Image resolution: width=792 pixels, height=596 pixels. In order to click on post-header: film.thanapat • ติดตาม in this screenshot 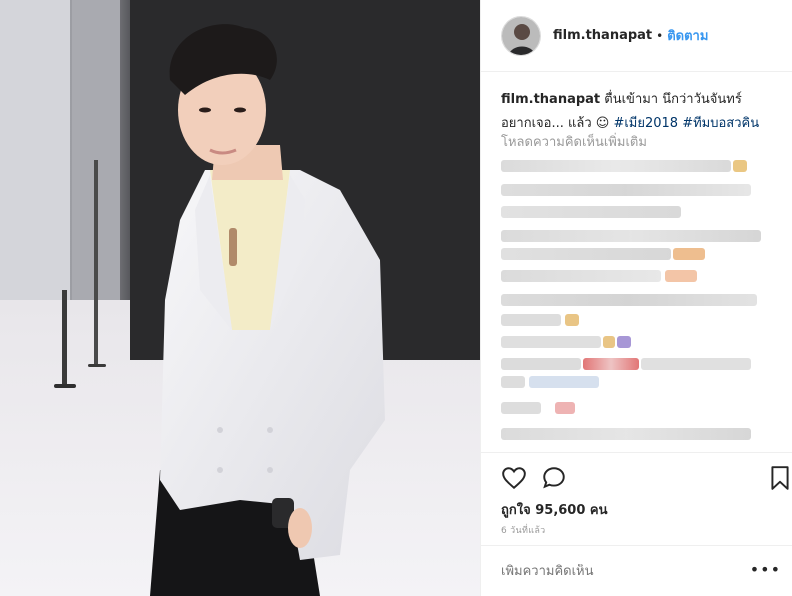, I will do `click(636, 36)`.